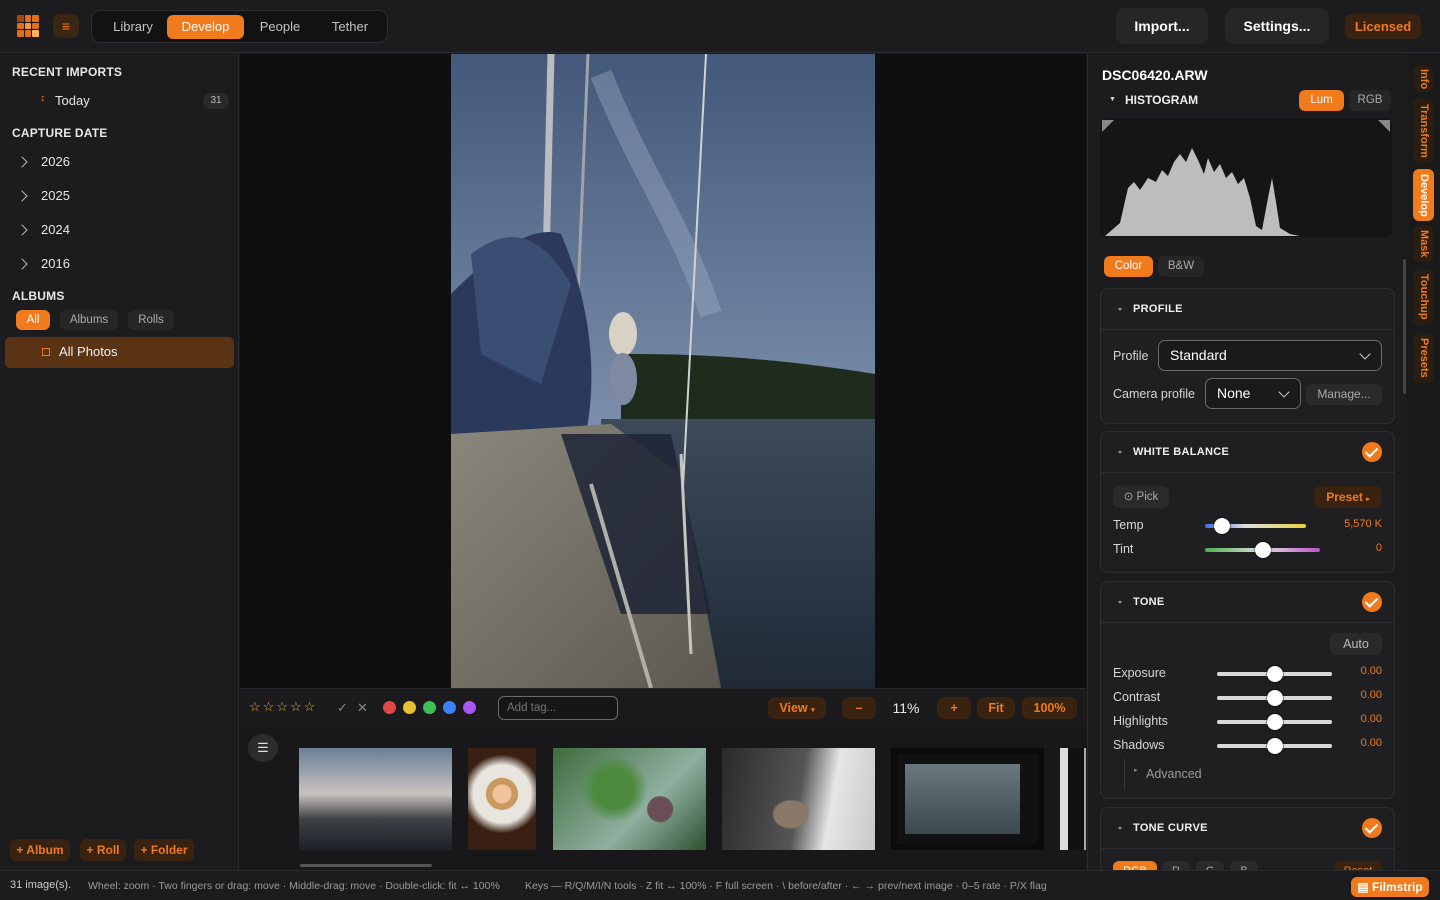 The height and width of the screenshot is (900, 1440). Describe the element at coordinates (133, 27) in the screenshot. I see `tab-library: Library` at that location.